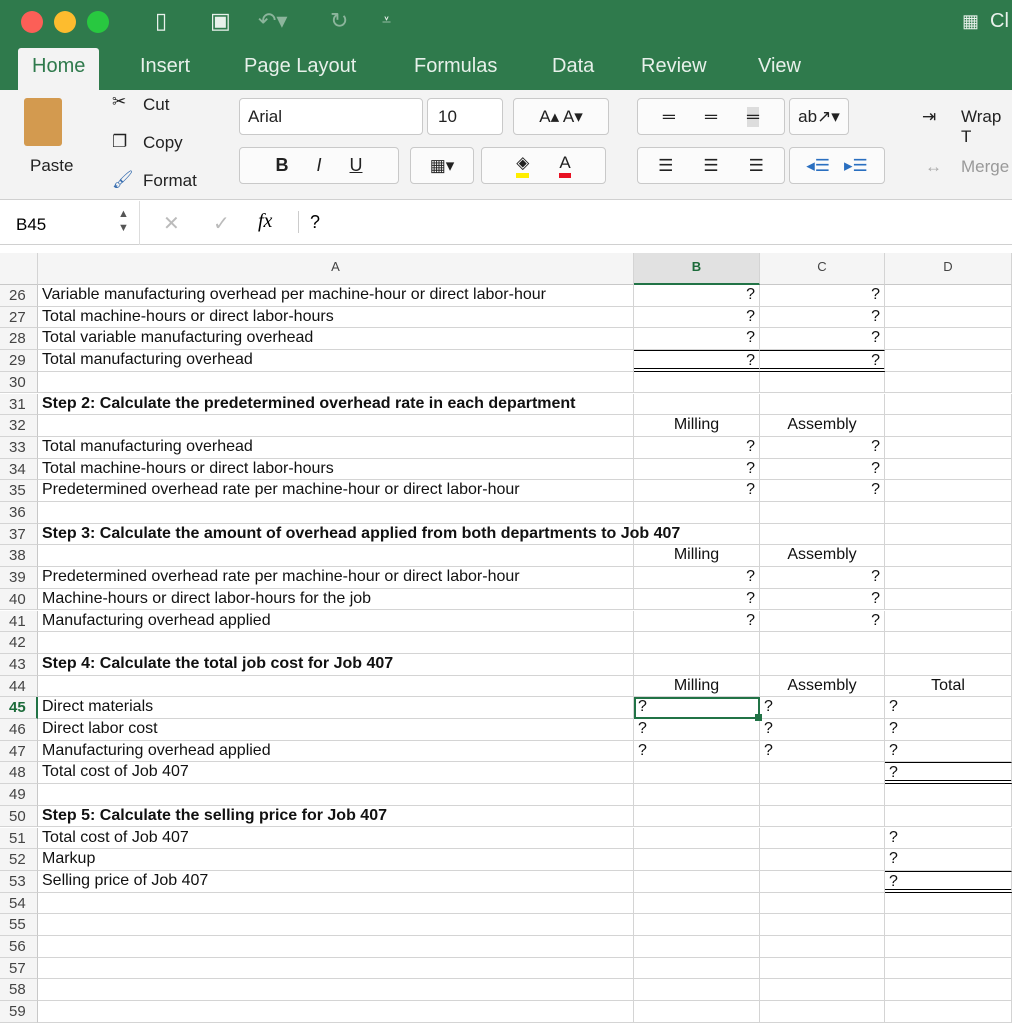 Image resolution: width=1012 pixels, height=1024 pixels. I want to click on cell-b48, so click(697, 773).